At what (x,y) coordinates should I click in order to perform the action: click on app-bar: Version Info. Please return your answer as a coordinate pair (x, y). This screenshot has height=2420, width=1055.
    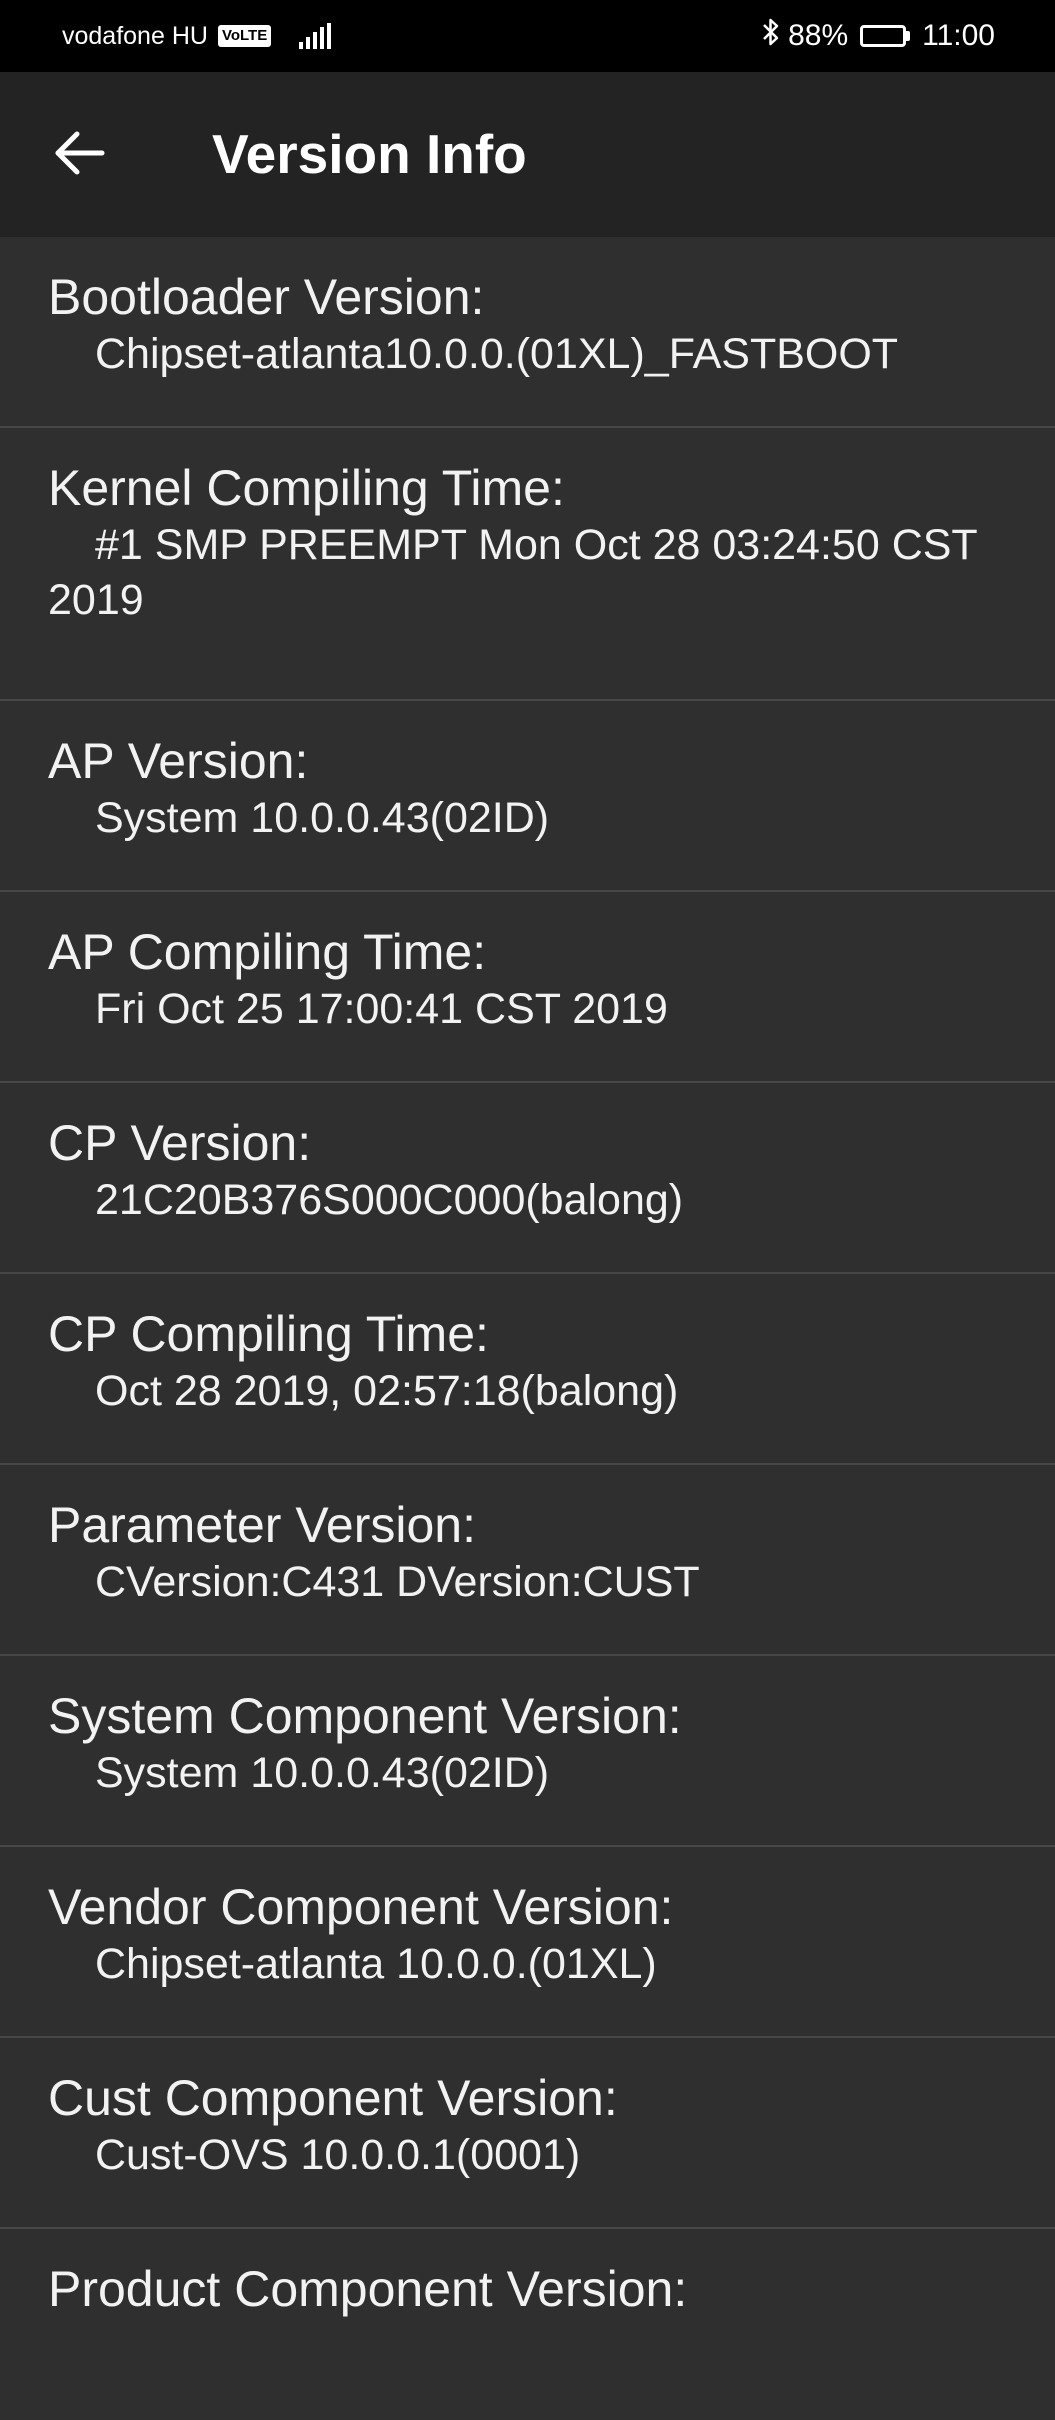
    Looking at the image, I should click on (527, 154).